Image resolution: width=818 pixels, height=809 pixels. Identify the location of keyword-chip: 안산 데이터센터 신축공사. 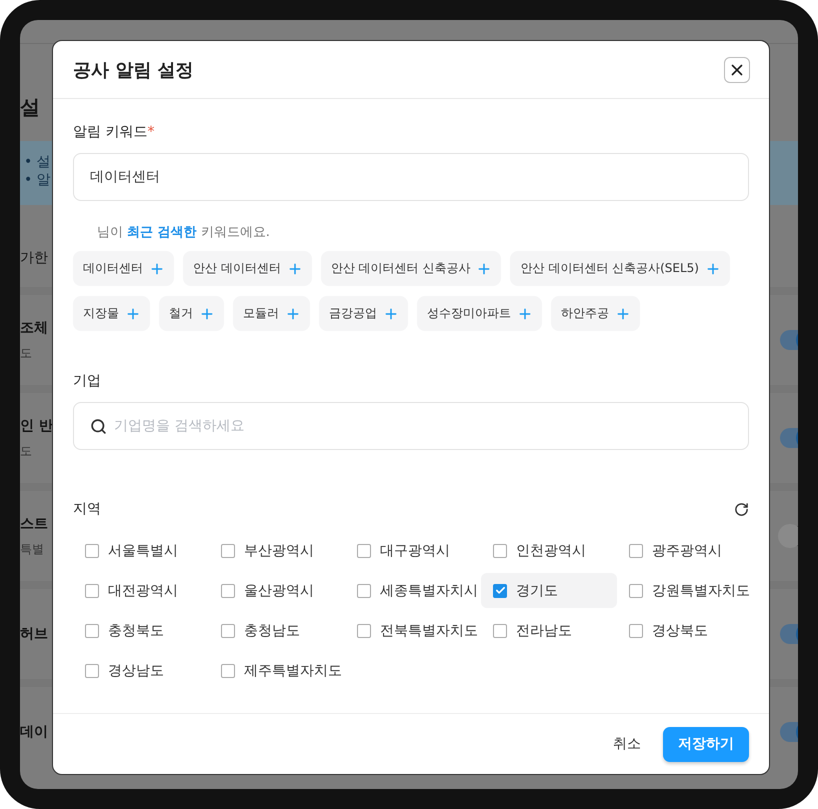
(411, 268).